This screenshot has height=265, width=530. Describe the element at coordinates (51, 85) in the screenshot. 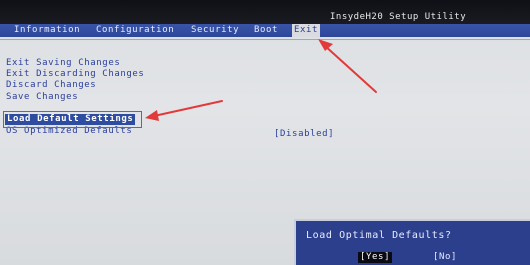

I see `option-discard-changes: Discard Changes` at that location.